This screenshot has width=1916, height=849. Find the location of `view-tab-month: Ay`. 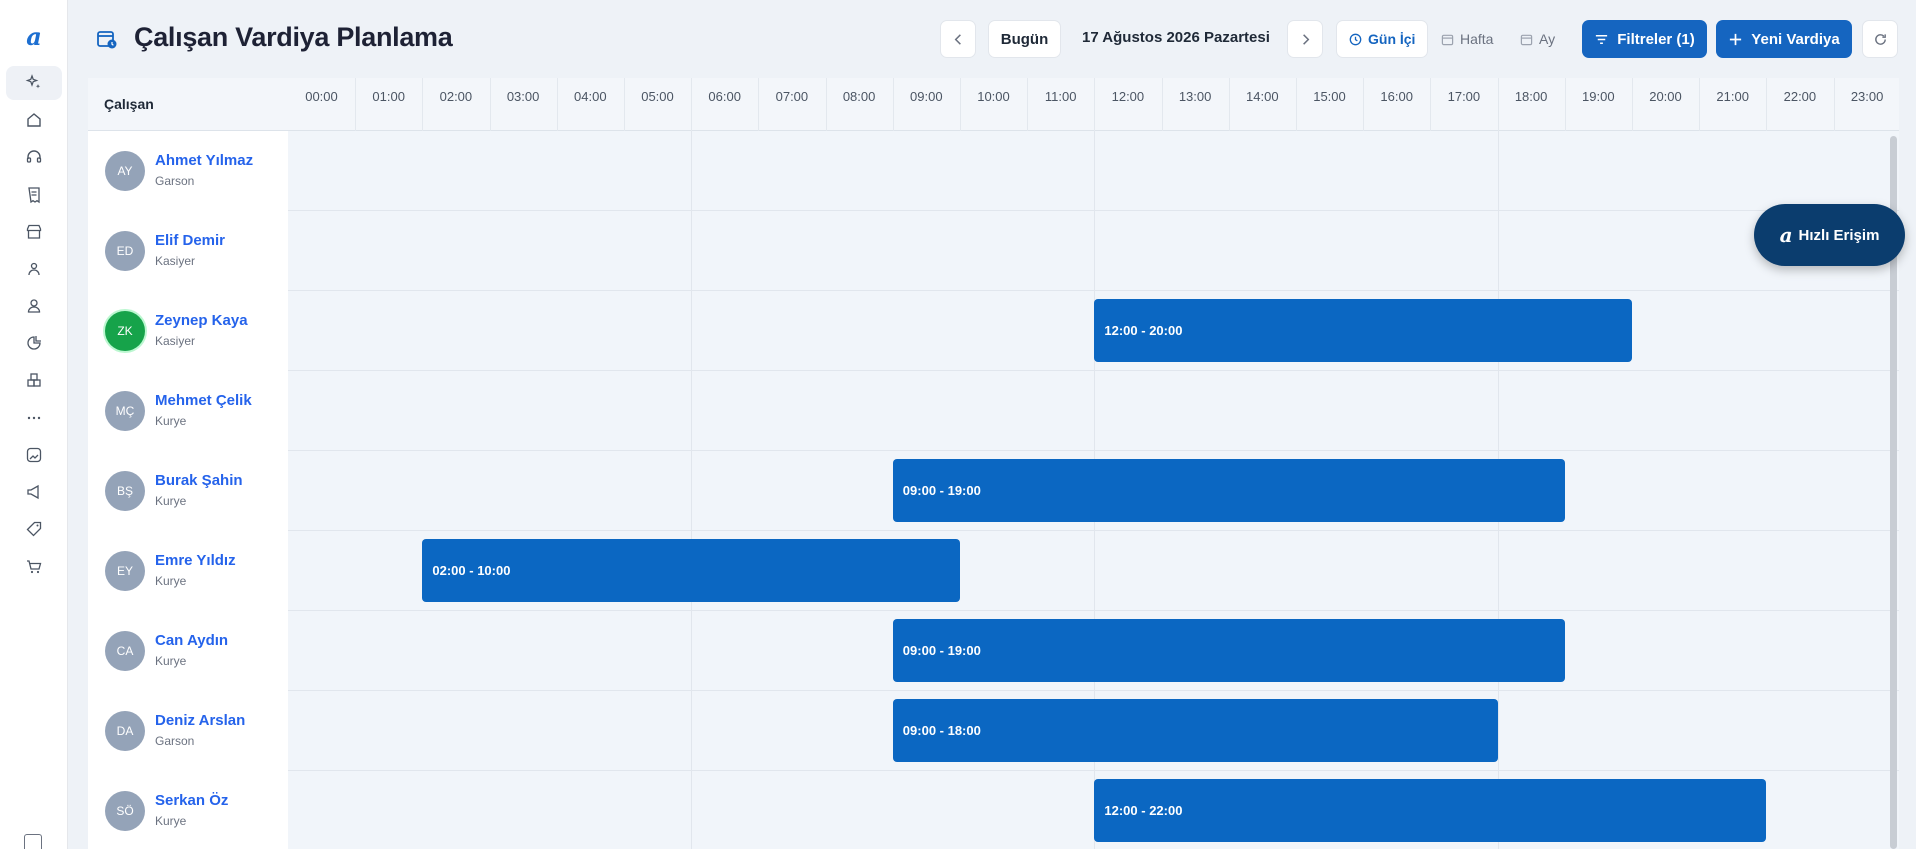

view-tab-month: Ay is located at coordinates (1537, 39).